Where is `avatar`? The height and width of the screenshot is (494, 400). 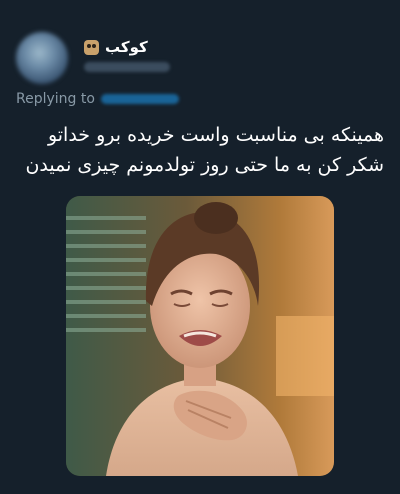
avatar is located at coordinates (42, 58).